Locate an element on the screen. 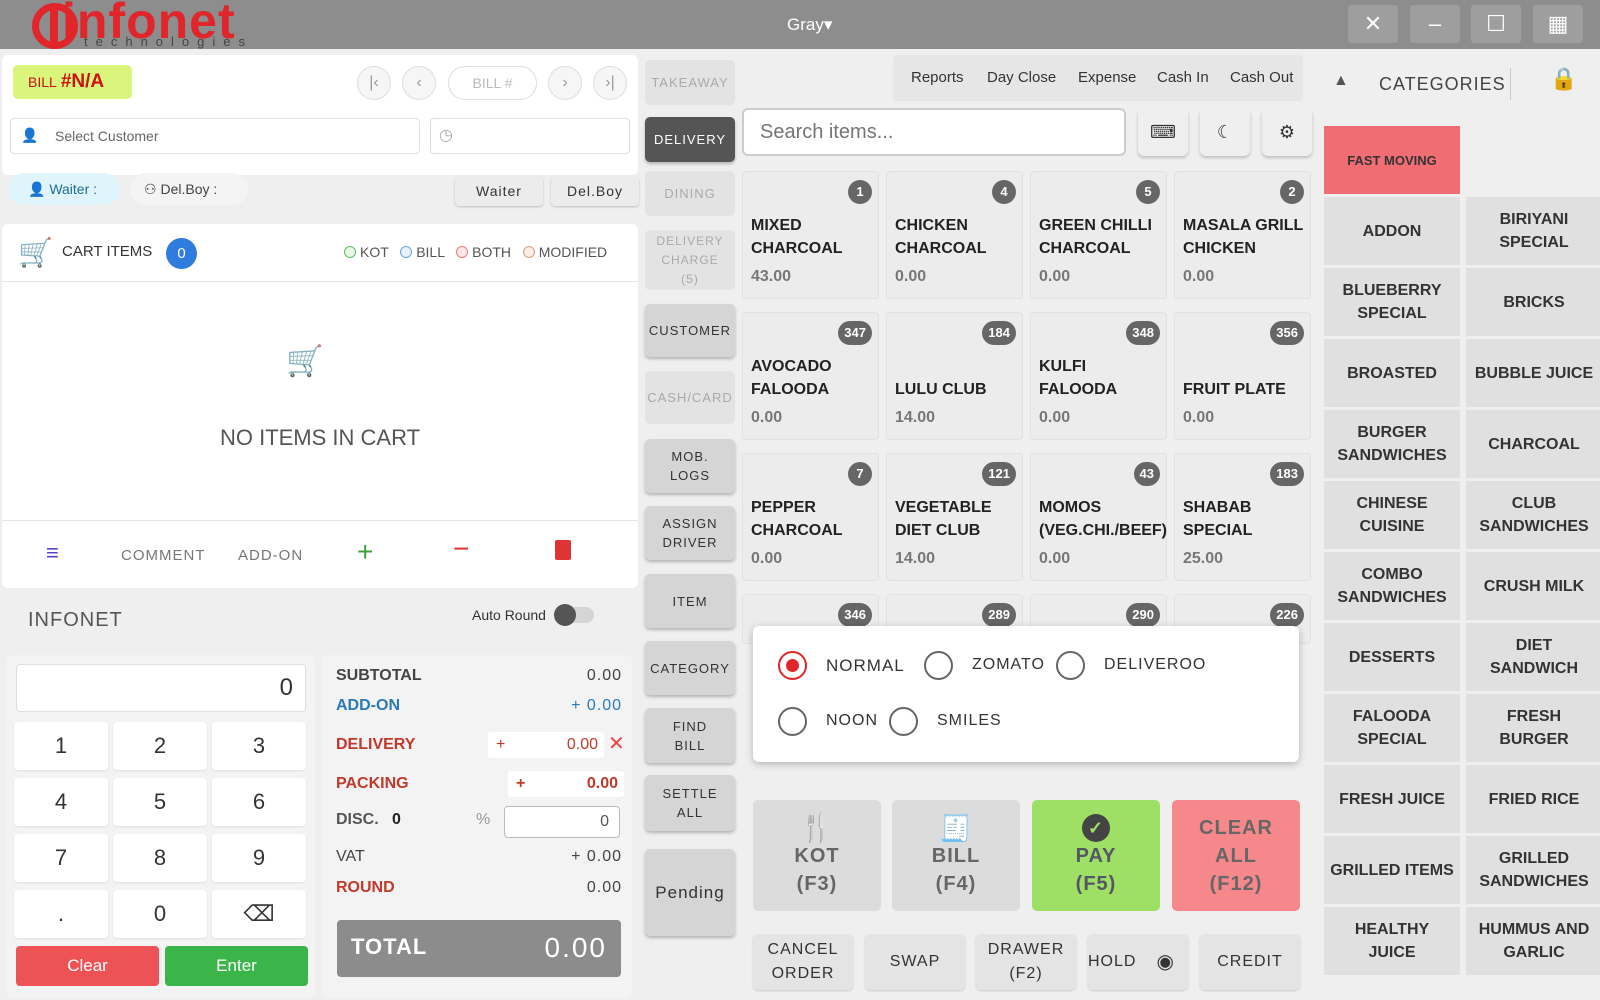 The width and height of the screenshot is (1600, 1000). item-card: 43 MOMOS (VEG.CHI./BEEF) 0.00 is located at coordinates (1098, 517).